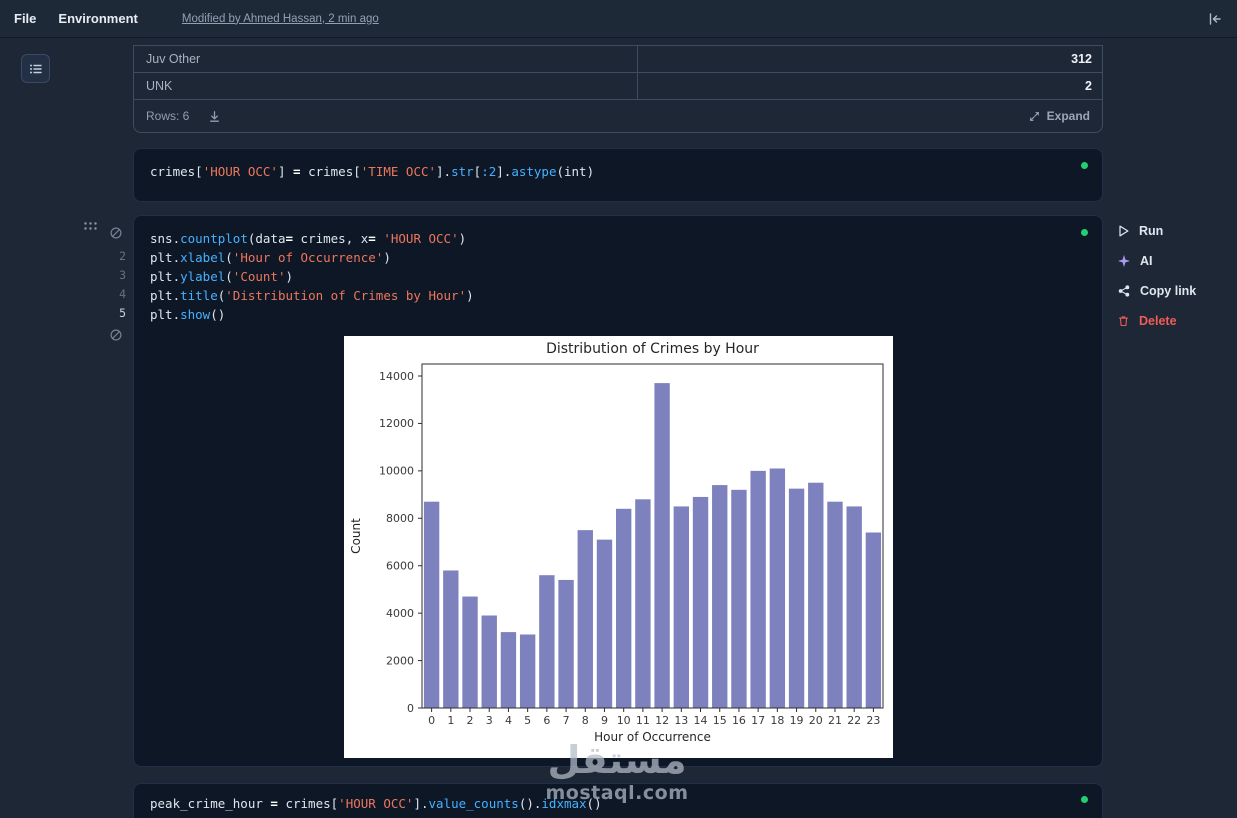 This screenshot has width=1237, height=818. What do you see at coordinates (168, 116) in the screenshot?
I see `rows-count: Rows: 6` at bounding box center [168, 116].